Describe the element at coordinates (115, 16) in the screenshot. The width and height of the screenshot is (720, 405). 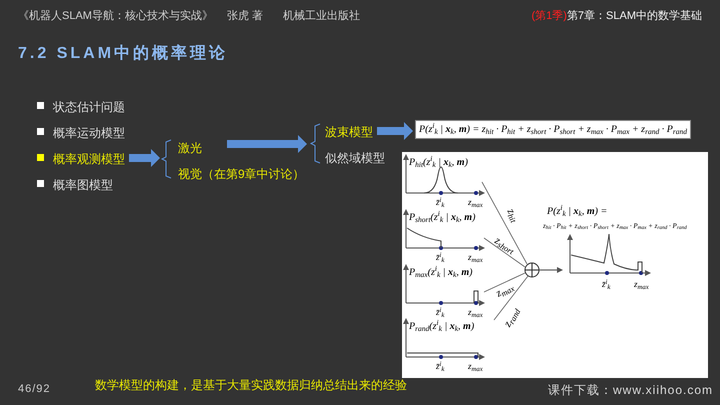
I see `book-title: 《机器人SLAM导航：核心技术与实战》` at that location.